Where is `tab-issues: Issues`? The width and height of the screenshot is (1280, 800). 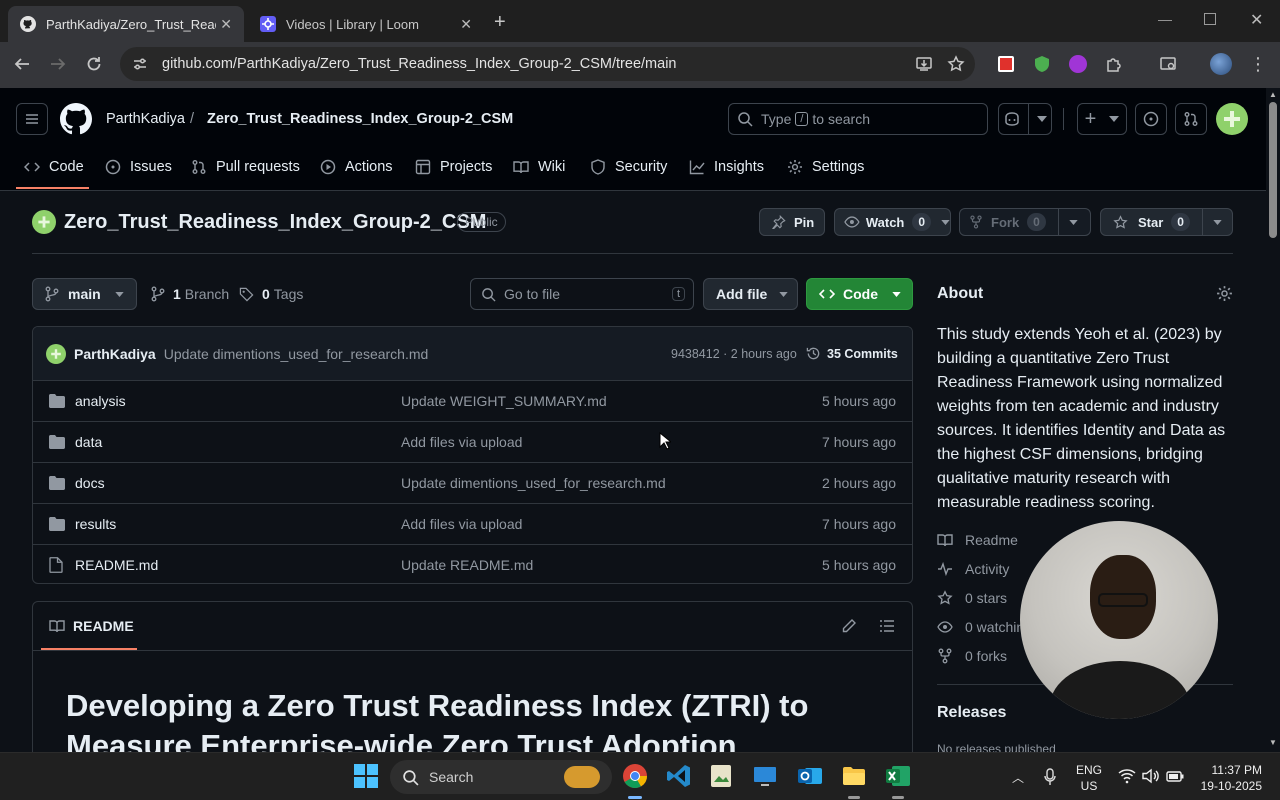
tab-issues: Issues is located at coordinates (138, 167).